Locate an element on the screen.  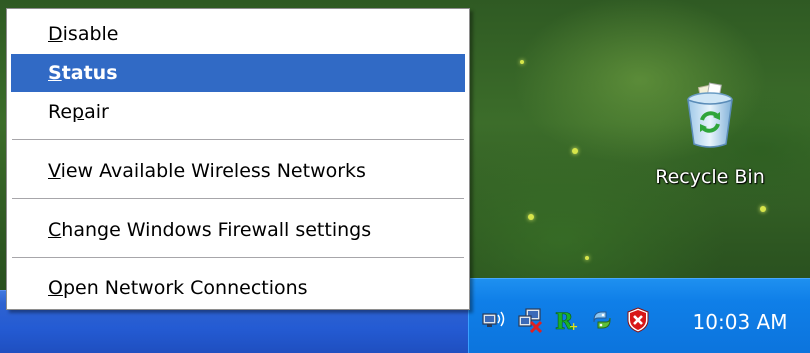
security-center-shield-icon is located at coordinates (638, 320).